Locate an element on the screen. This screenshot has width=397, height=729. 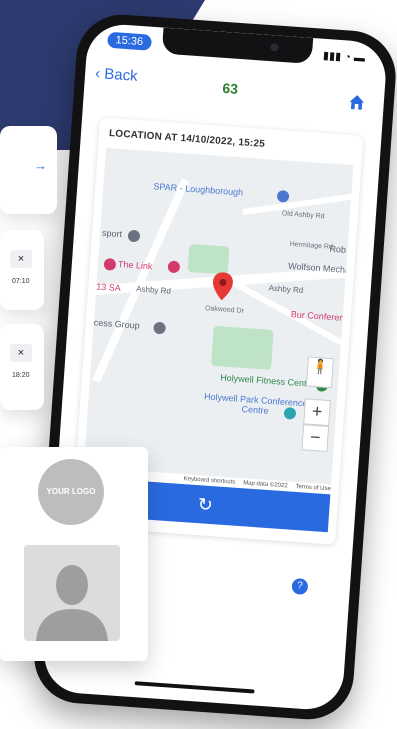
zoom-out-button: − is located at coordinates (315, 438).